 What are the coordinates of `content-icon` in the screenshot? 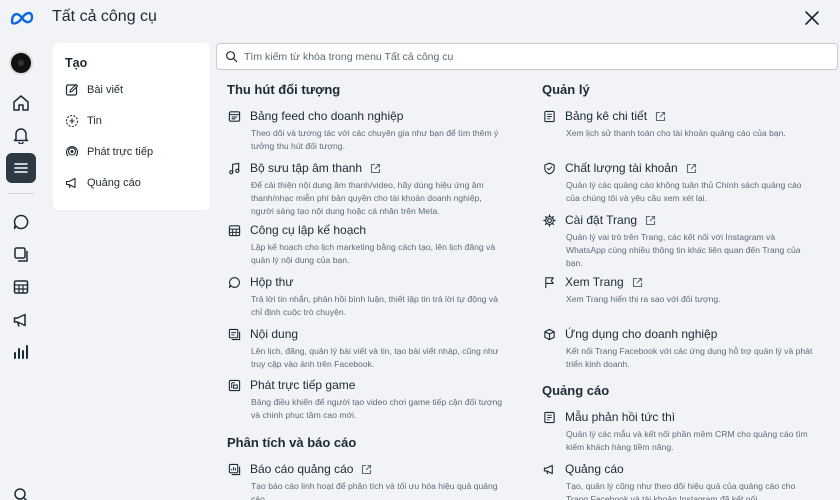 It's located at (234, 334).